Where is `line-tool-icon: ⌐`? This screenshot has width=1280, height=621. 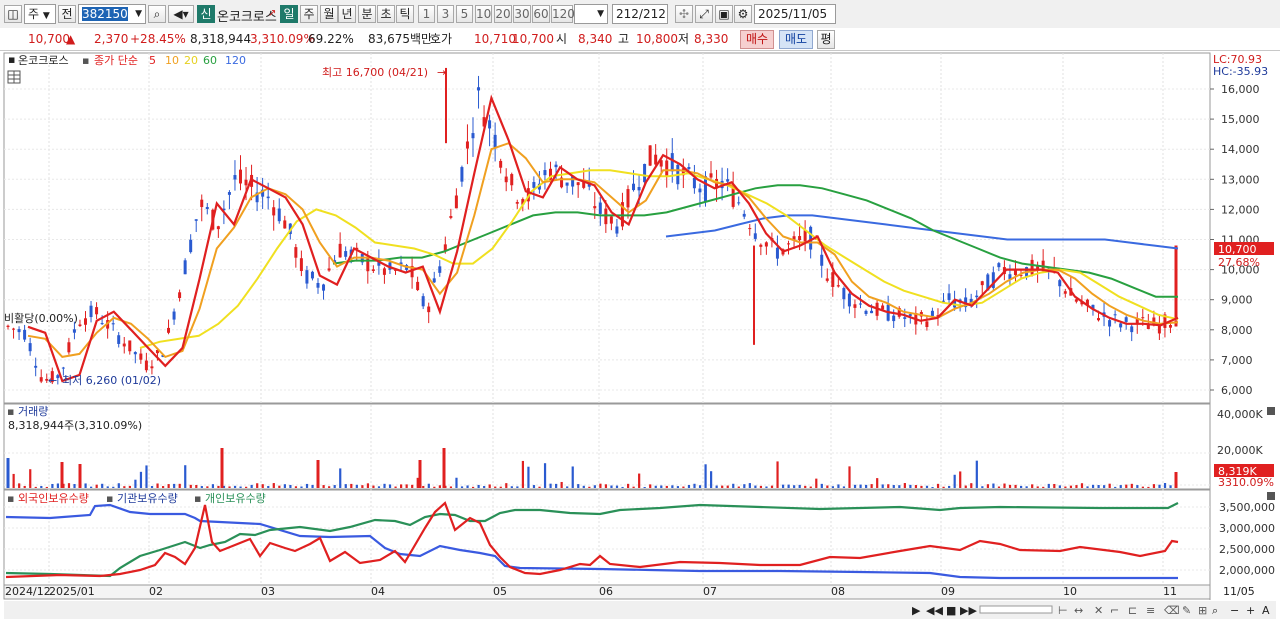
line-tool-icon: ⌐ is located at coordinates (1114, 610).